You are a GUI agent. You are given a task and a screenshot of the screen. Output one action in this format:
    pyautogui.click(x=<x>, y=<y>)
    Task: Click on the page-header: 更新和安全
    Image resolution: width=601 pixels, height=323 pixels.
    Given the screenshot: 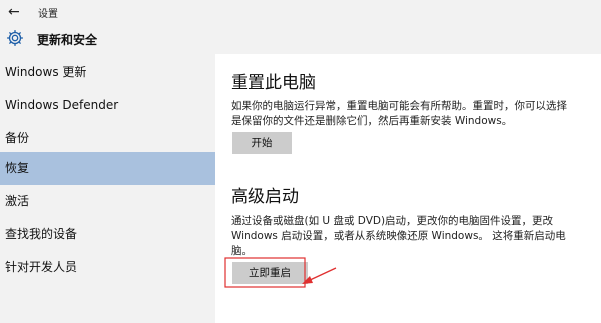 What is the action you would take?
    pyautogui.click(x=107, y=40)
    